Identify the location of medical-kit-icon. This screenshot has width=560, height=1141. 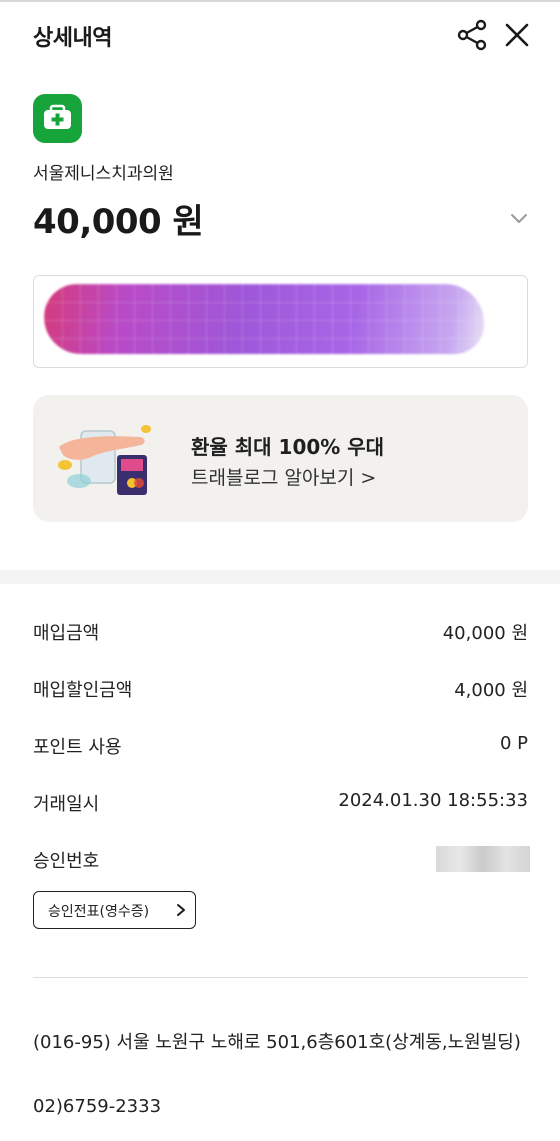
(57, 118).